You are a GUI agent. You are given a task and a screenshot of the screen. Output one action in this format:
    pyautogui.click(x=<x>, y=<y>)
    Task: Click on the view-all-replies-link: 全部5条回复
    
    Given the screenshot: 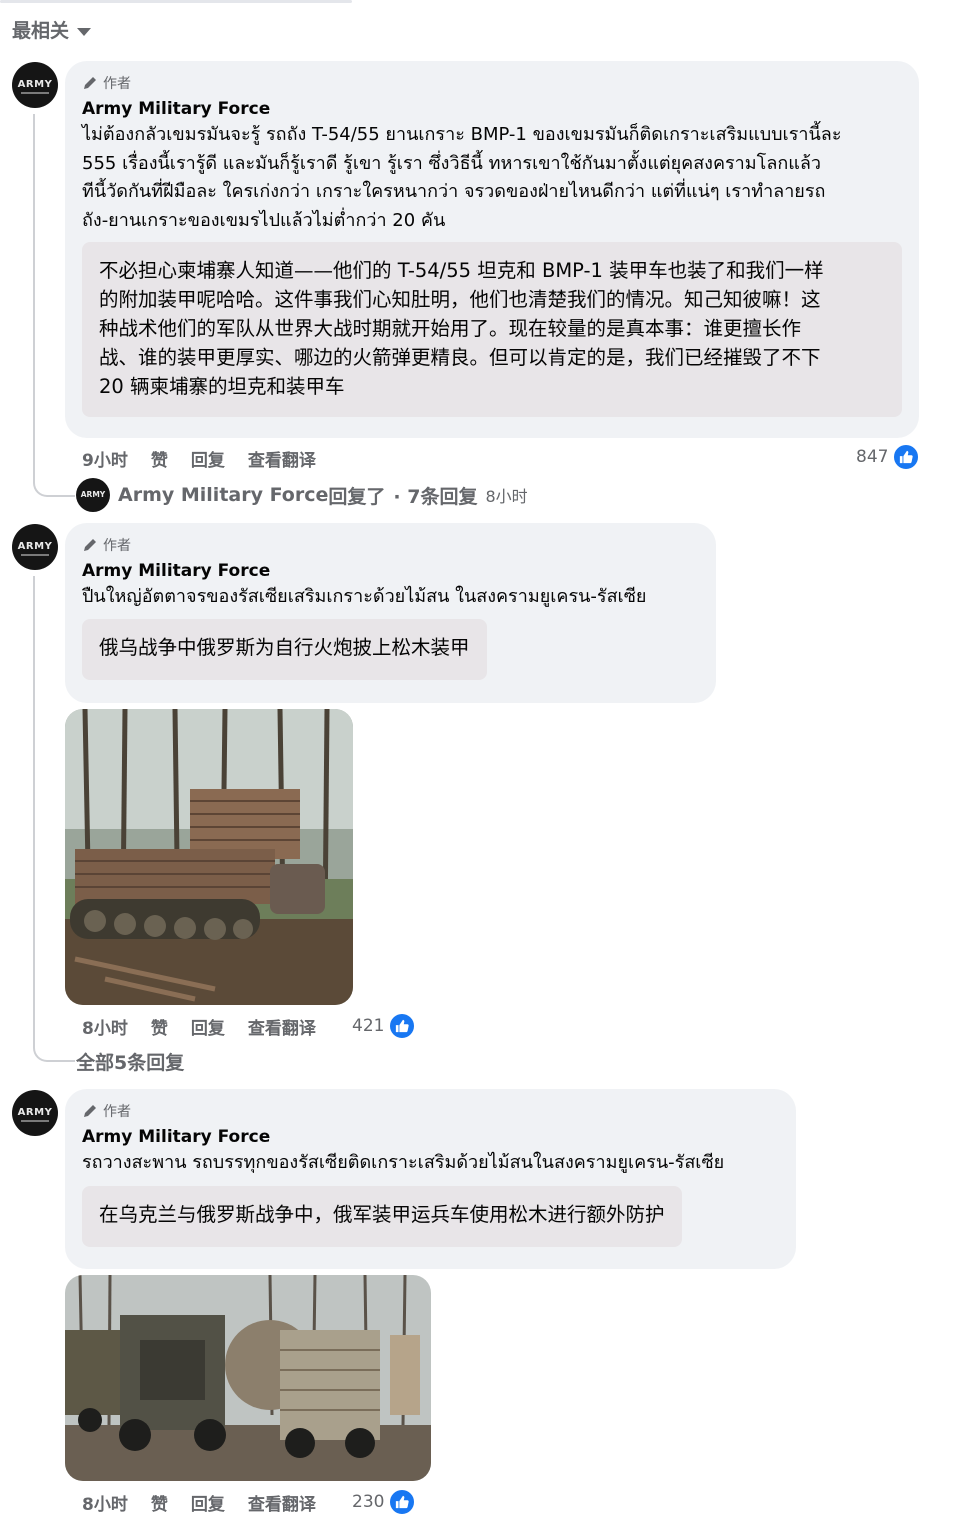 What is the action you would take?
    pyautogui.click(x=130, y=1061)
    